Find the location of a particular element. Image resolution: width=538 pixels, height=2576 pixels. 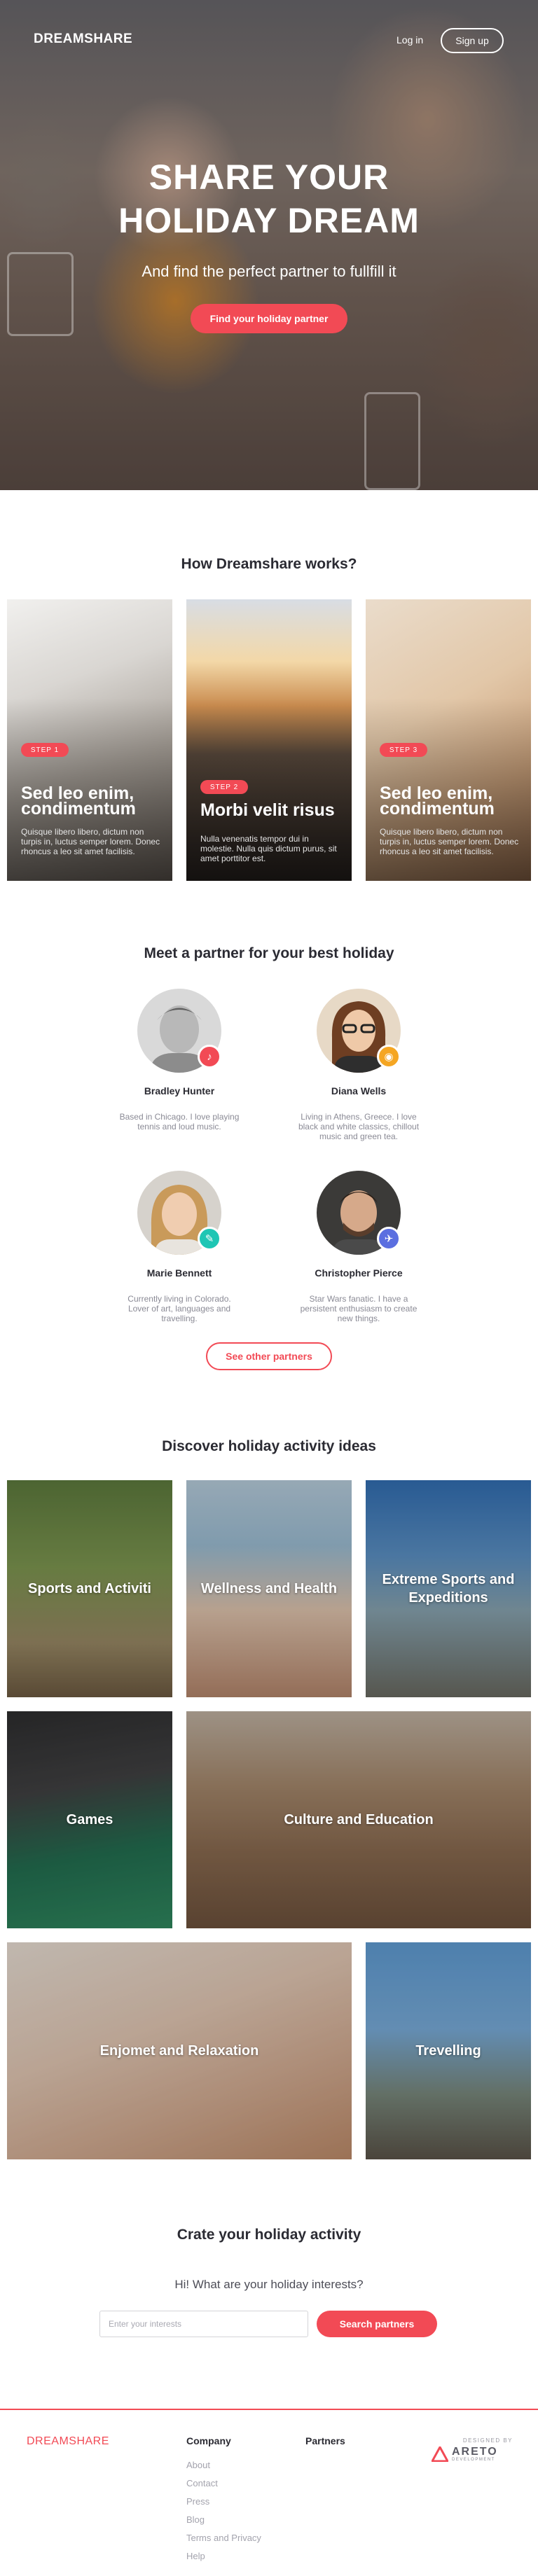

activity-label: Wellness and Health is located at coordinates (269, 1588).